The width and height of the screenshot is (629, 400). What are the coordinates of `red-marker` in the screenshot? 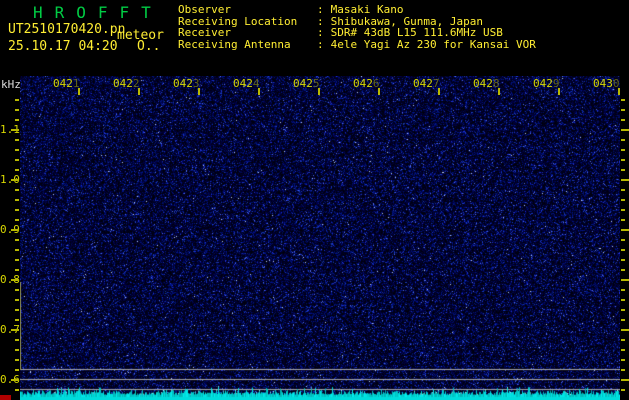 It's located at (5, 397).